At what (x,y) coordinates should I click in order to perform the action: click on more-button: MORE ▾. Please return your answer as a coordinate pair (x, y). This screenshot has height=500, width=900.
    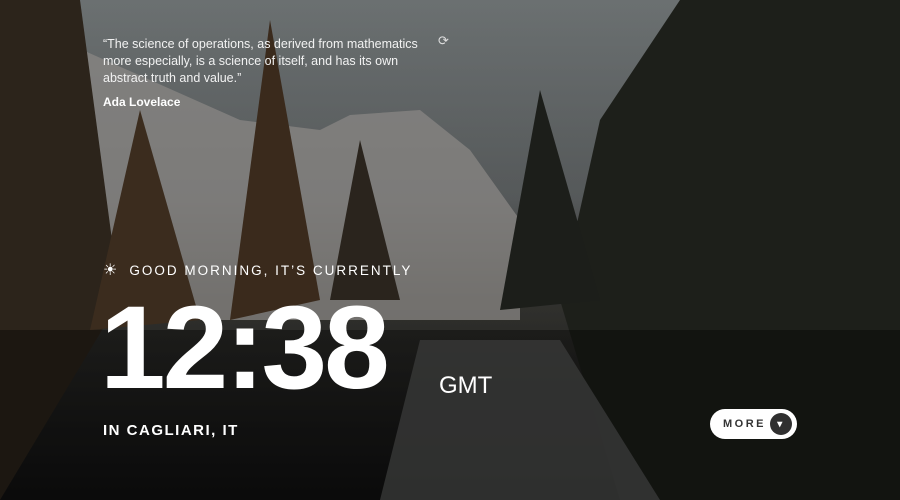
    Looking at the image, I should click on (753, 424).